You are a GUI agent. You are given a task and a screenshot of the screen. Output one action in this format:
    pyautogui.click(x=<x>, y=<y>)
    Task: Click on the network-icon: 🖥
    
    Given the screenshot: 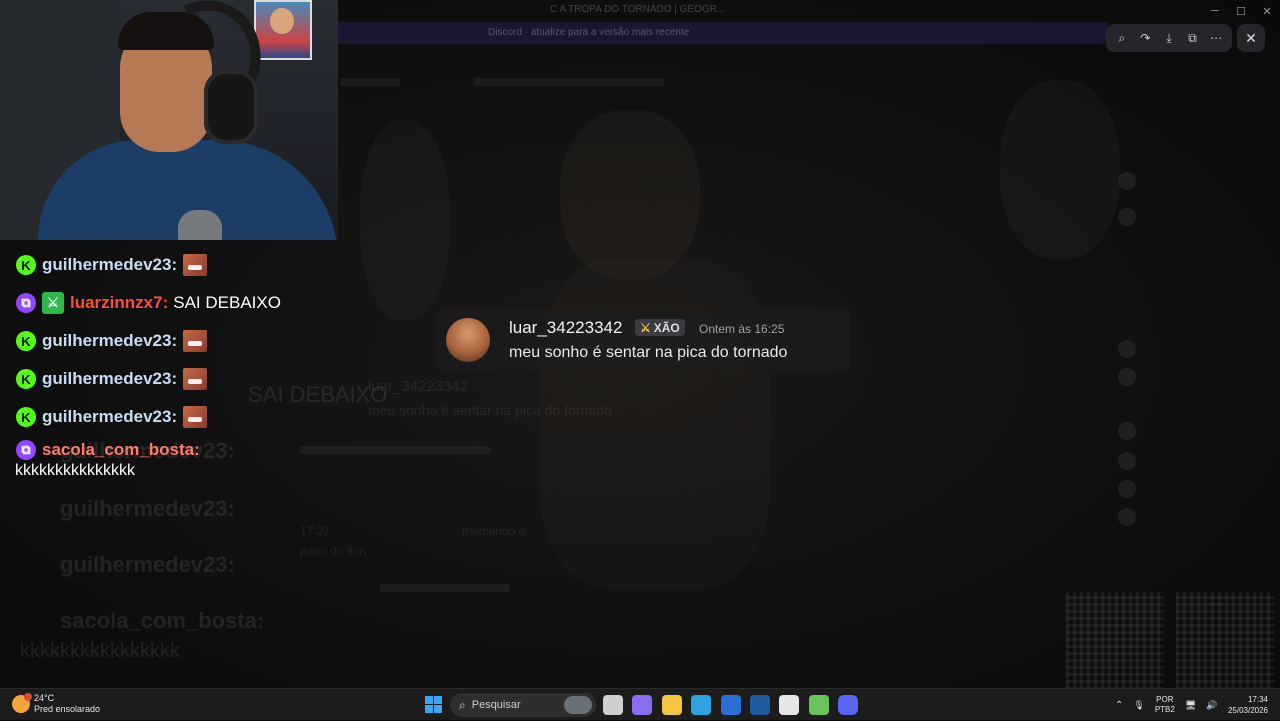 What is the action you would take?
    pyautogui.click(x=1190, y=705)
    